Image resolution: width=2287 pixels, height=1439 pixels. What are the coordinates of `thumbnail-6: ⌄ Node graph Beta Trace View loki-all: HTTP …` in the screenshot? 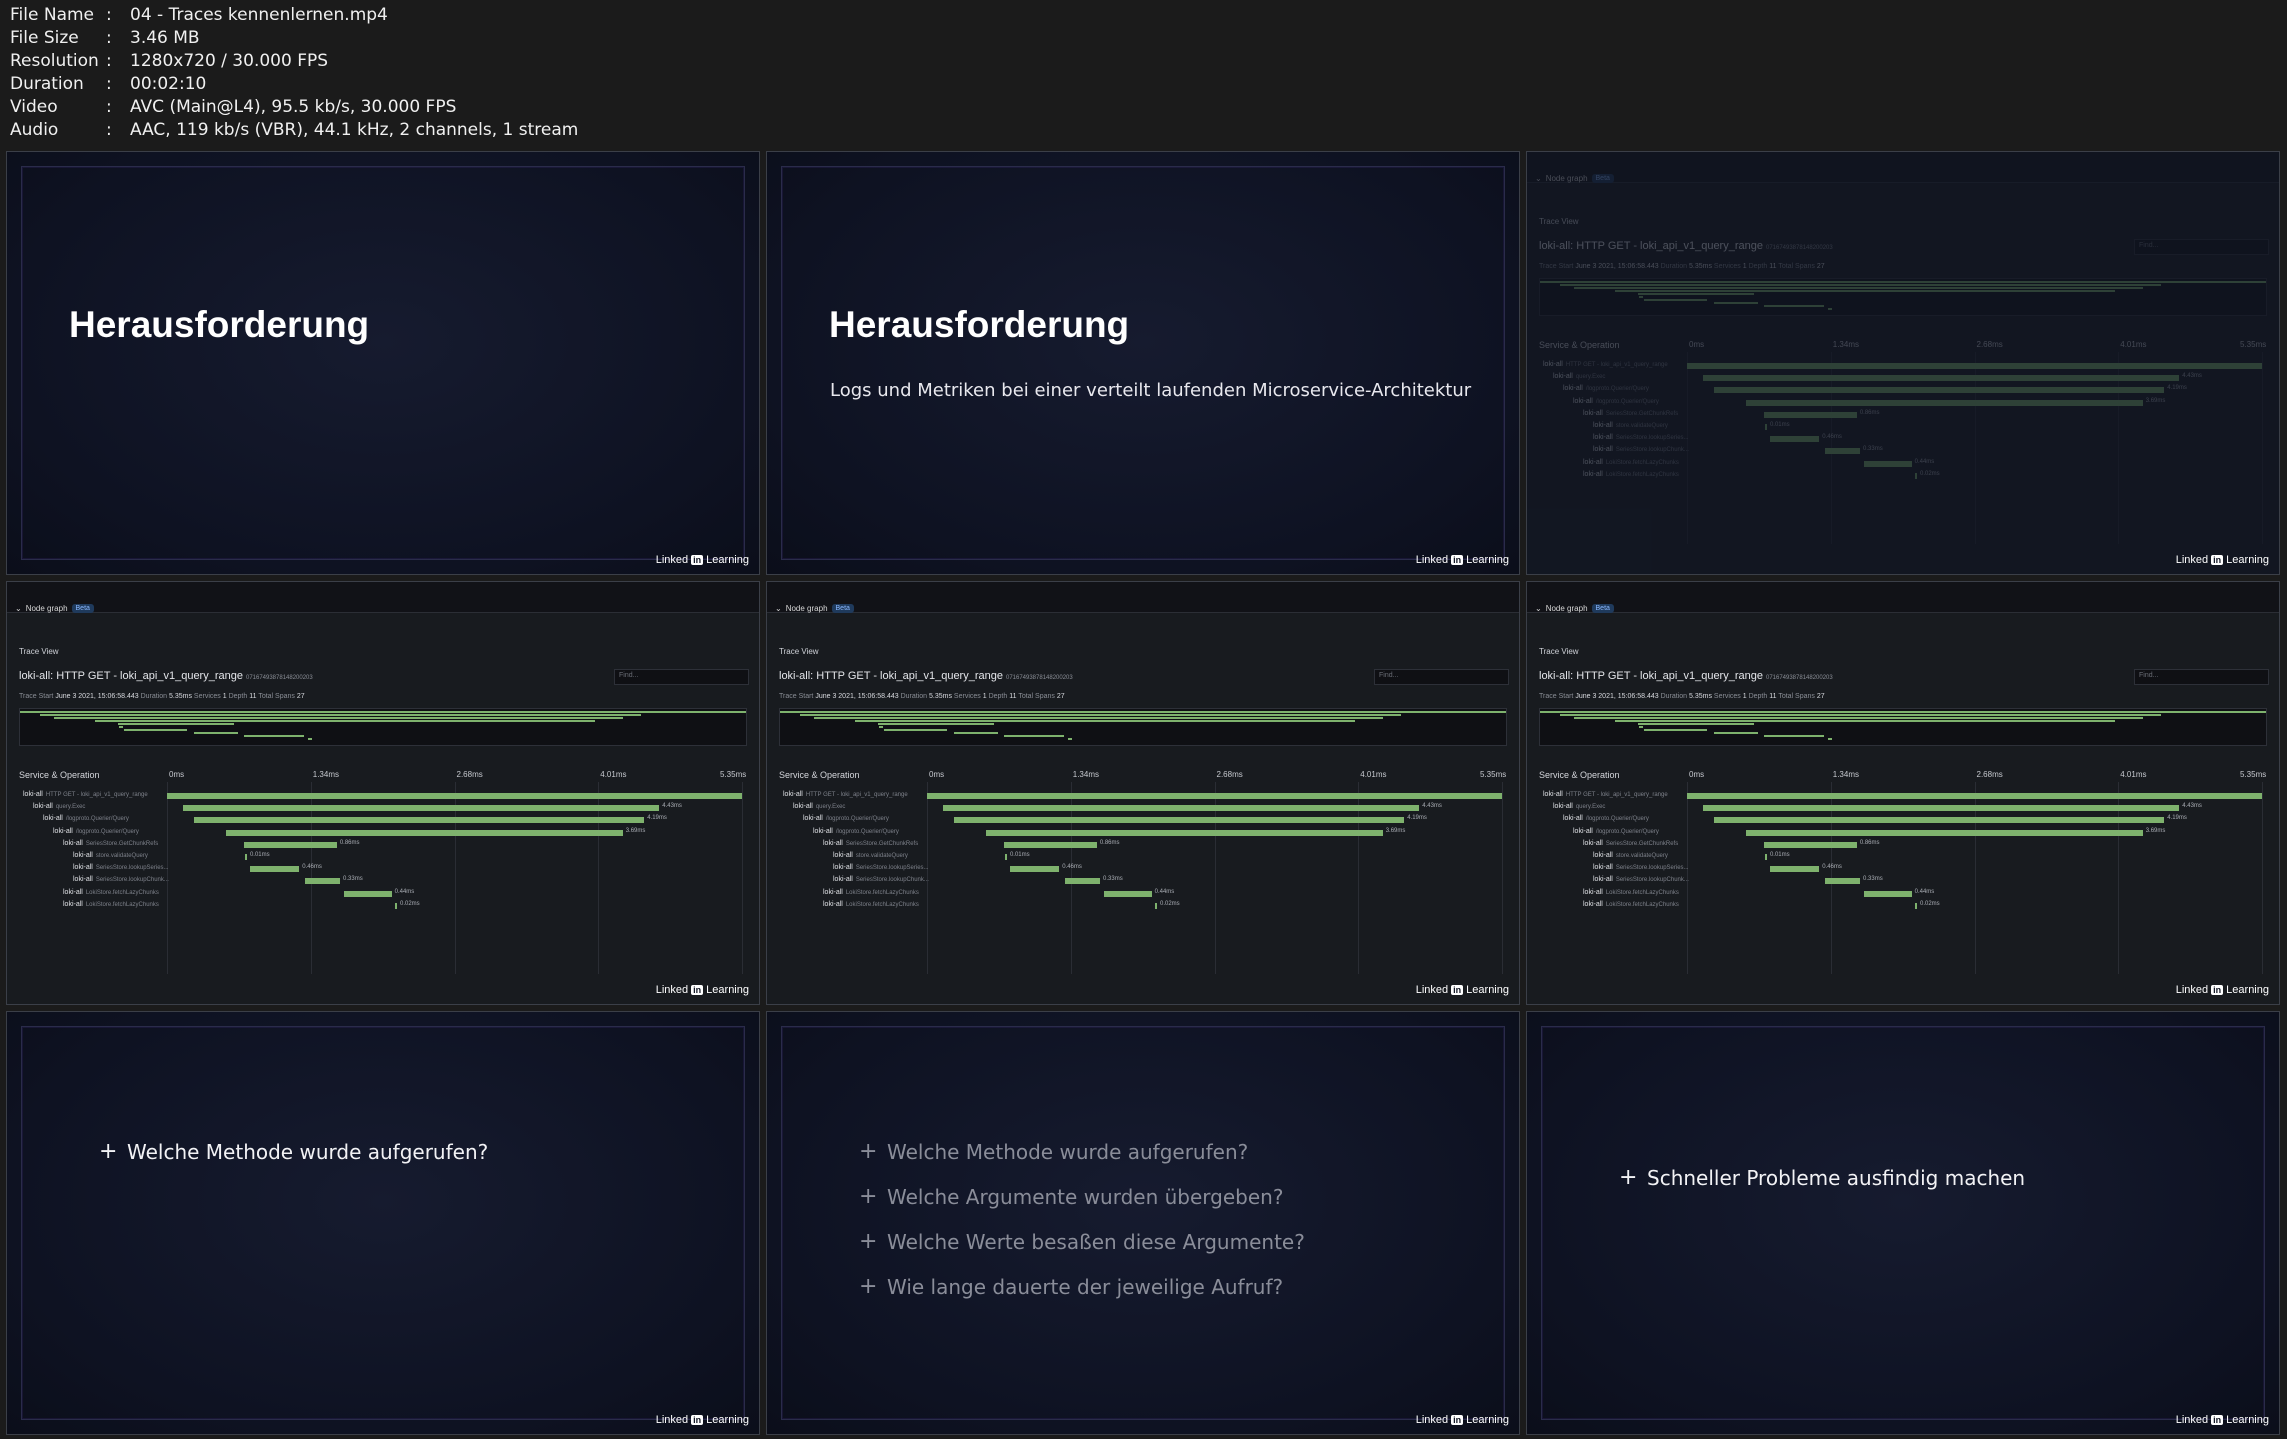 It's located at (1903, 793).